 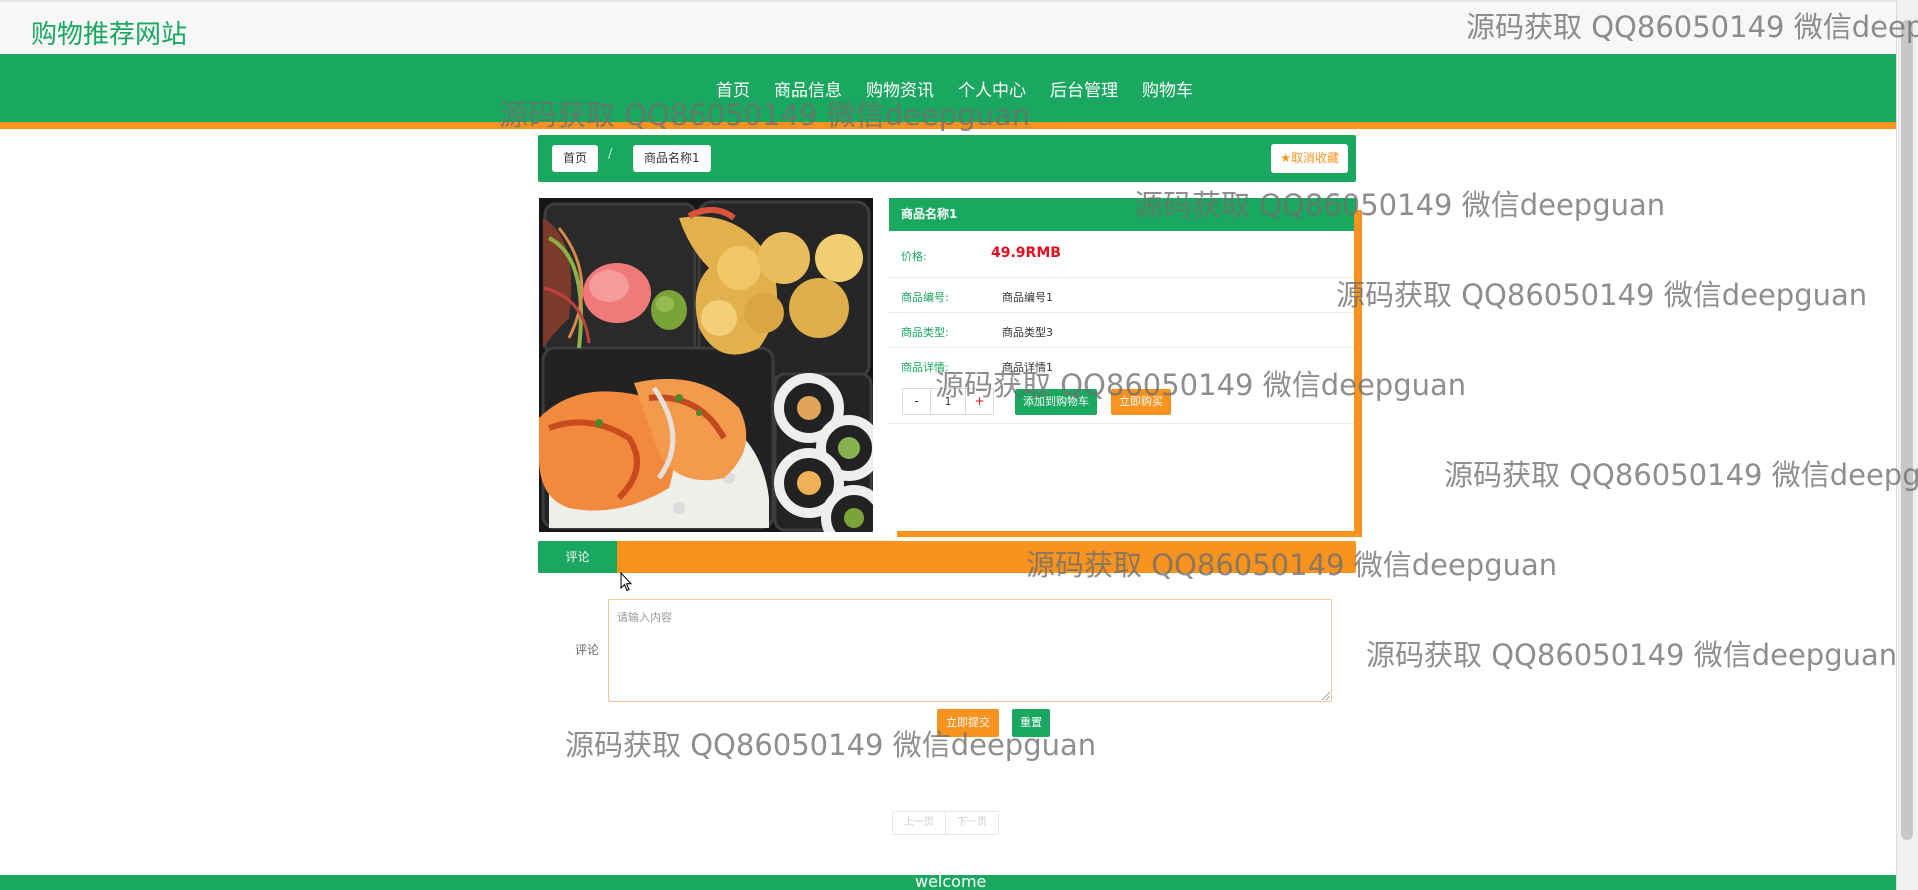 I want to click on submit-comment-button: 立即提交, so click(x=968, y=723).